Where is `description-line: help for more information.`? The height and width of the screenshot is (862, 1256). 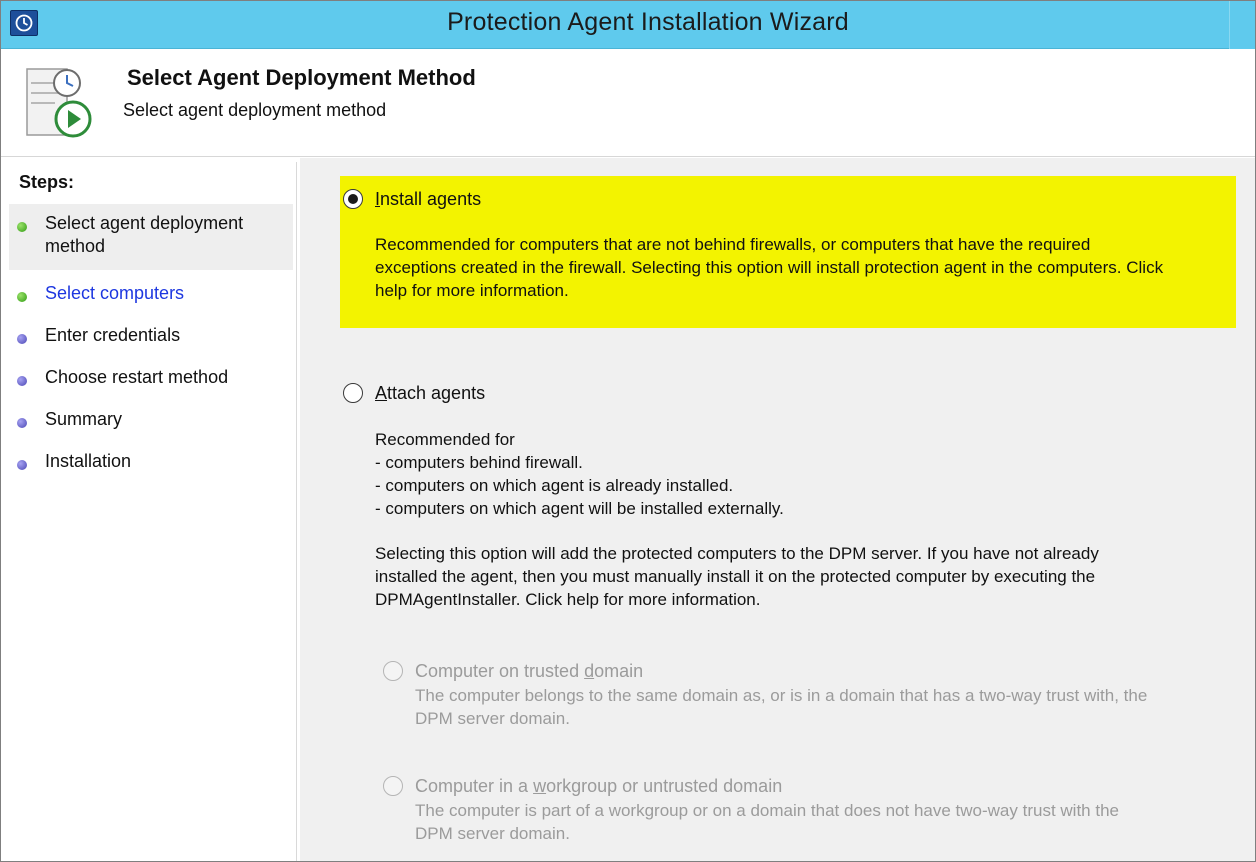 description-line: help for more information. is located at coordinates (472, 290).